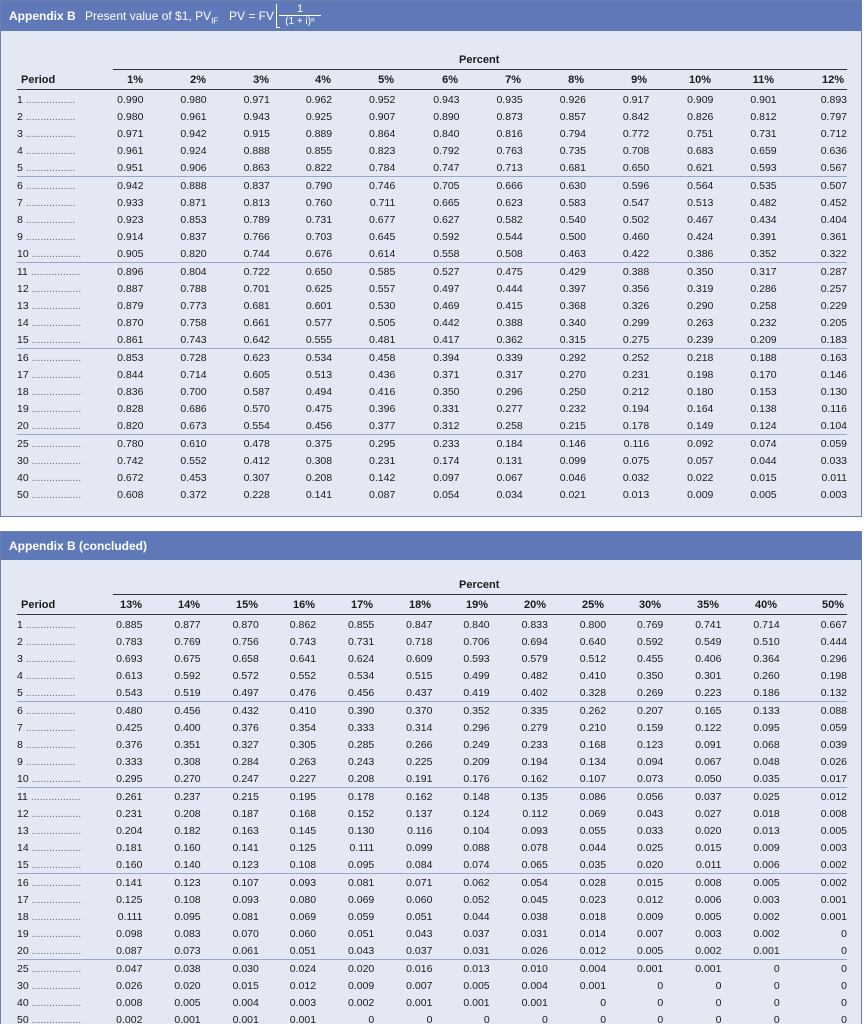  I want to click on value-cell: 0.410, so click(593, 675).